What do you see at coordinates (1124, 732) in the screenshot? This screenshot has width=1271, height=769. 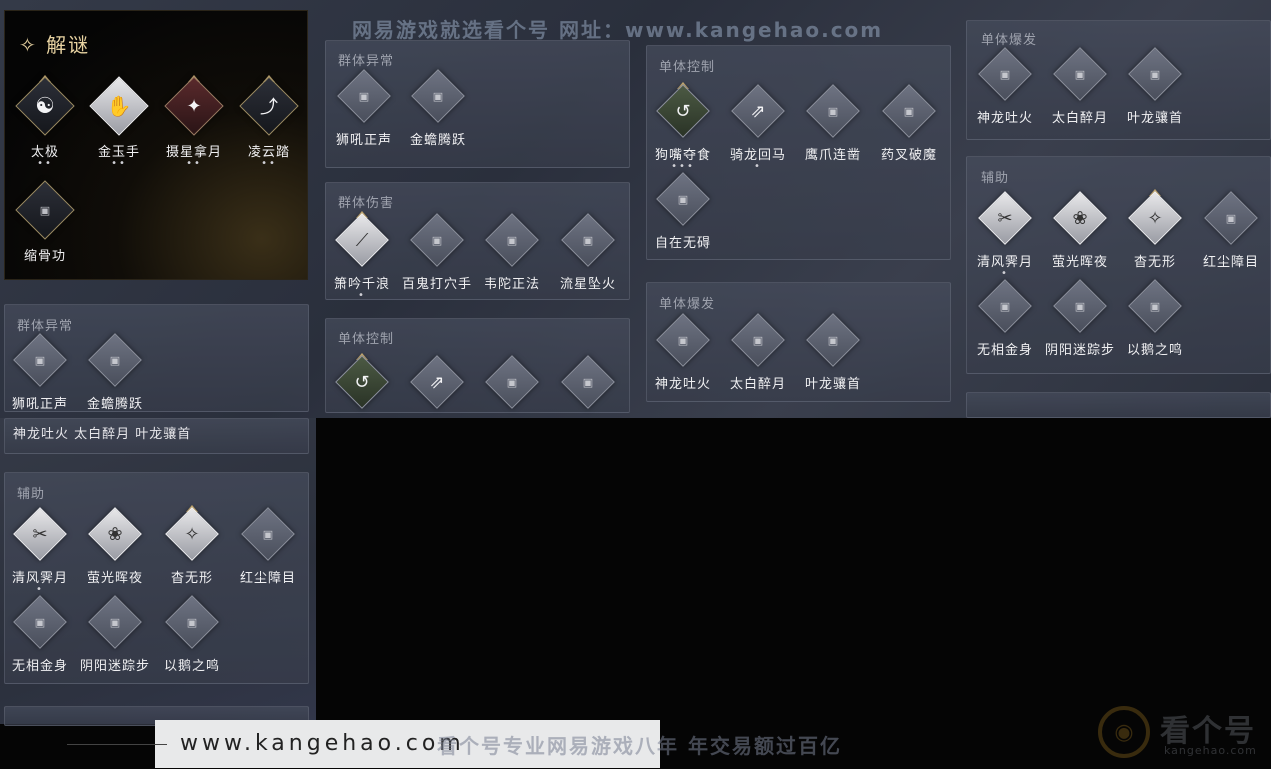 I see `eye-icon: ◉` at bounding box center [1124, 732].